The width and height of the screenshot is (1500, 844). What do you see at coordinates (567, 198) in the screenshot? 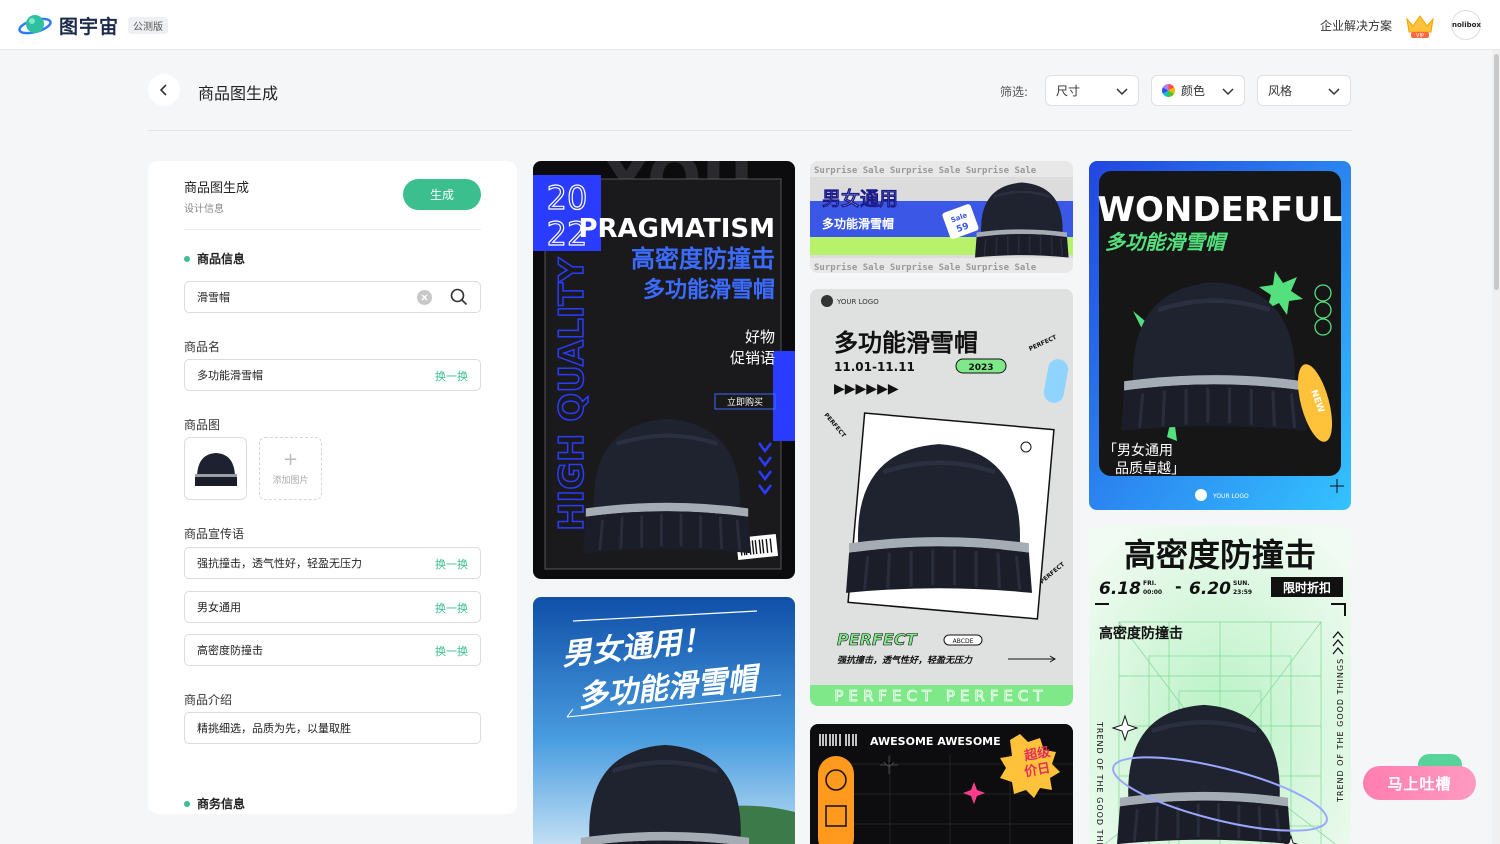
I see `year-top: 20` at bounding box center [567, 198].